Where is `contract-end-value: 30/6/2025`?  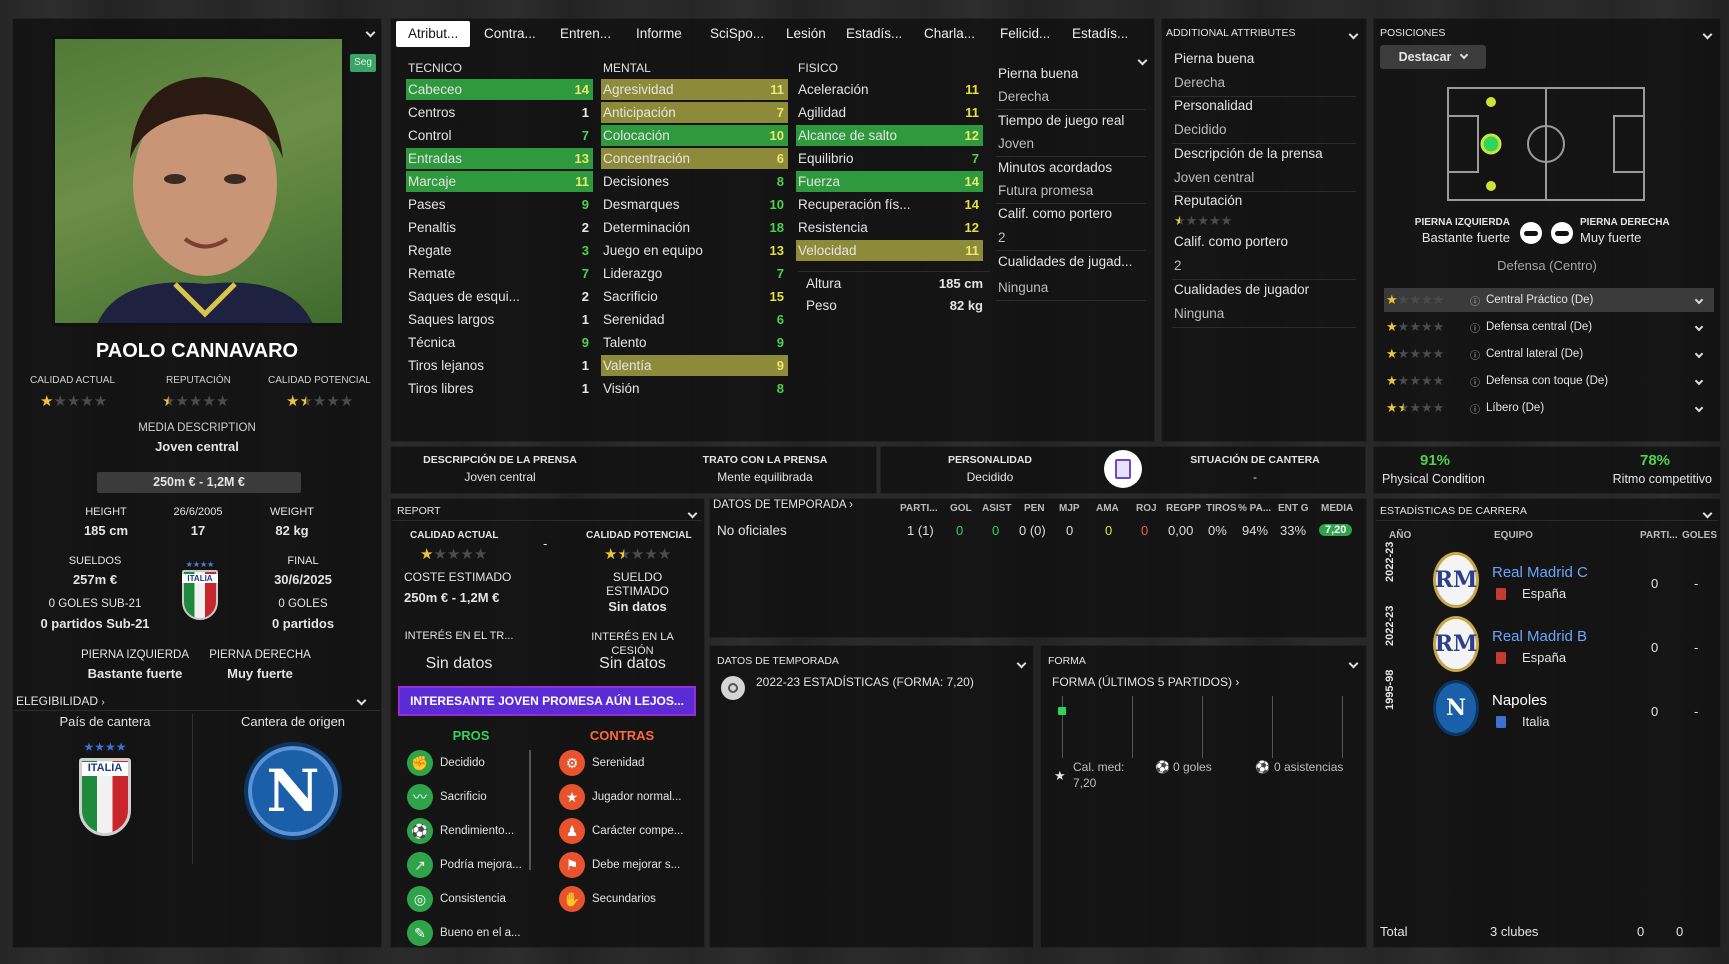
contract-end-value: 30/6/2025 is located at coordinates (303, 579).